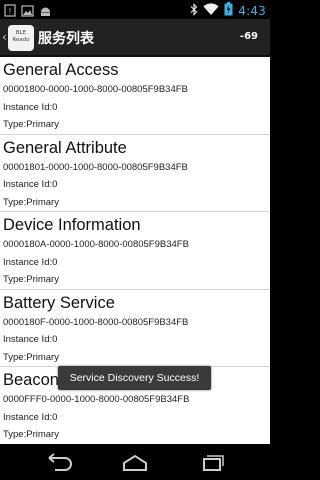 Image resolution: width=320 pixels, height=480 pixels. What do you see at coordinates (134, 378) in the screenshot?
I see `toast-message: Service Discovery Success!` at bounding box center [134, 378].